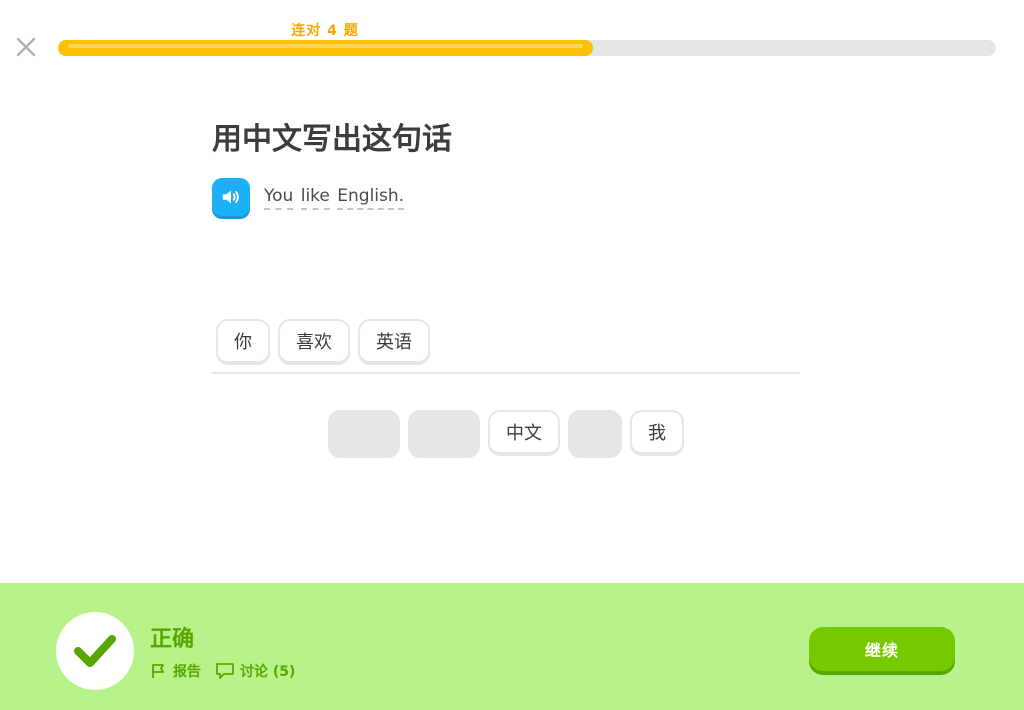  I want to click on answer-area: 你喜欢 英语, so click(323, 342).